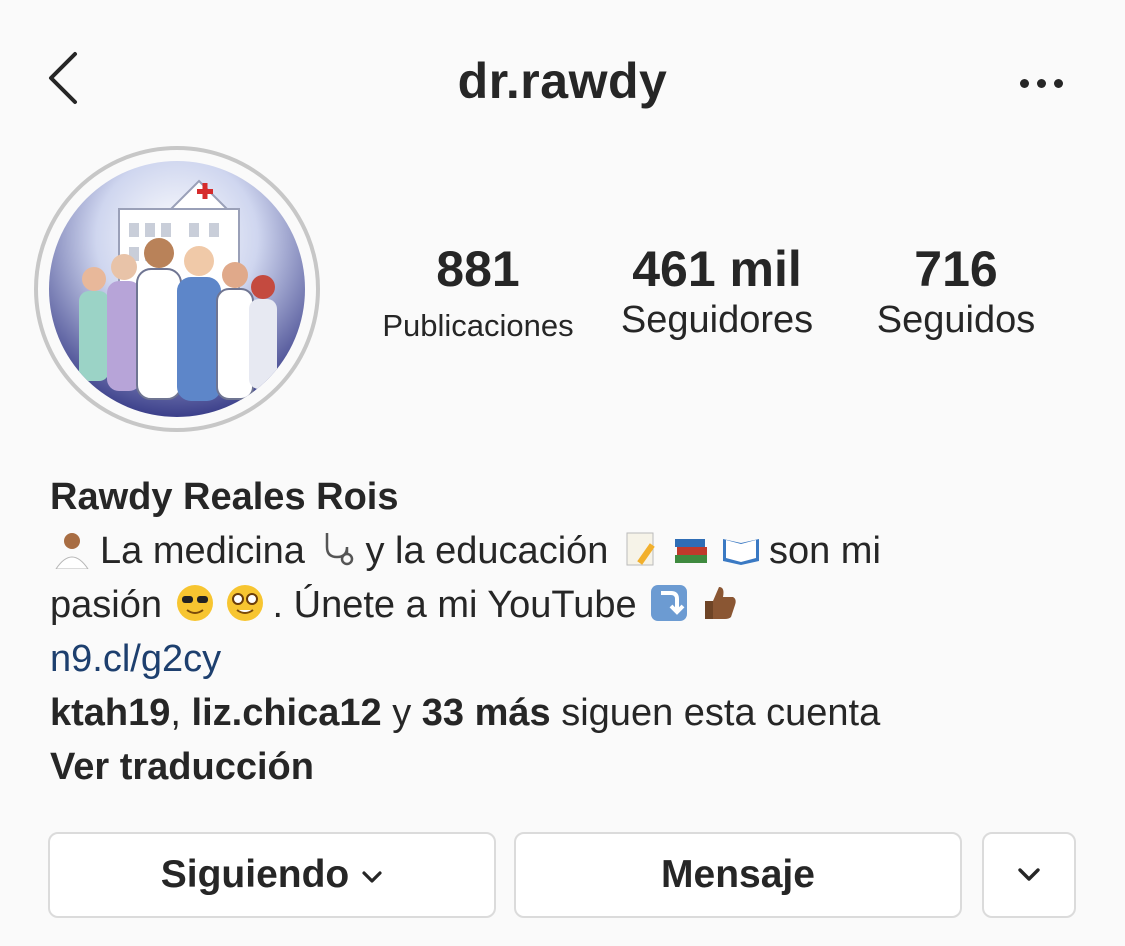 The width and height of the screenshot is (1125, 946). I want to click on bio-line-2: pasión . Únete a mi YouTube, so click(570, 605).